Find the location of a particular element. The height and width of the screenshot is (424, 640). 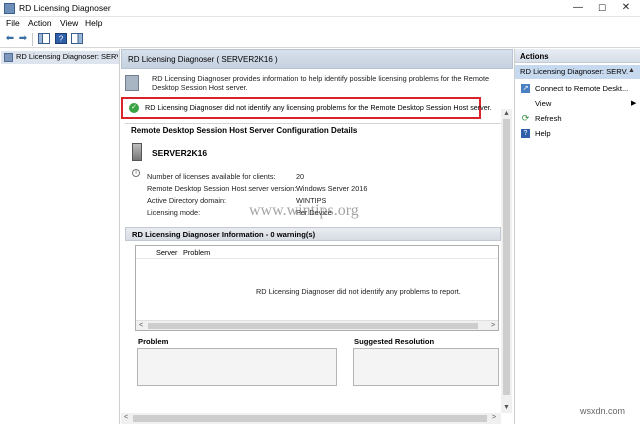

properties-toolbar-button is located at coordinates (77, 39).